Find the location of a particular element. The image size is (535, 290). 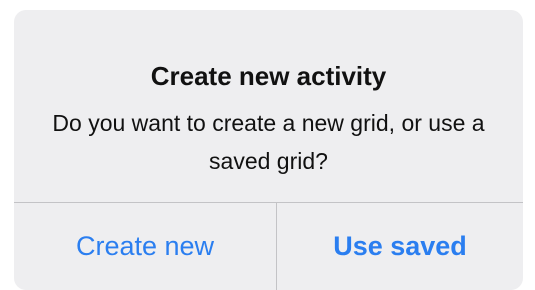

create-new-button: Create new is located at coordinates (145, 246).